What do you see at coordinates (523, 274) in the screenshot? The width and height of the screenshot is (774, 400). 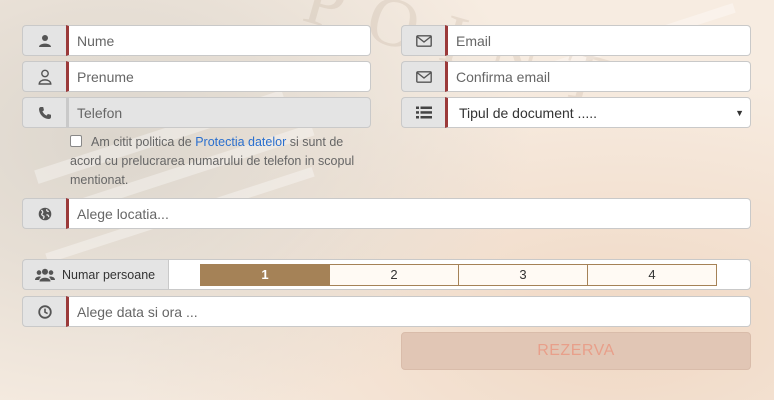 I see `persons-option-3: 3` at bounding box center [523, 274].